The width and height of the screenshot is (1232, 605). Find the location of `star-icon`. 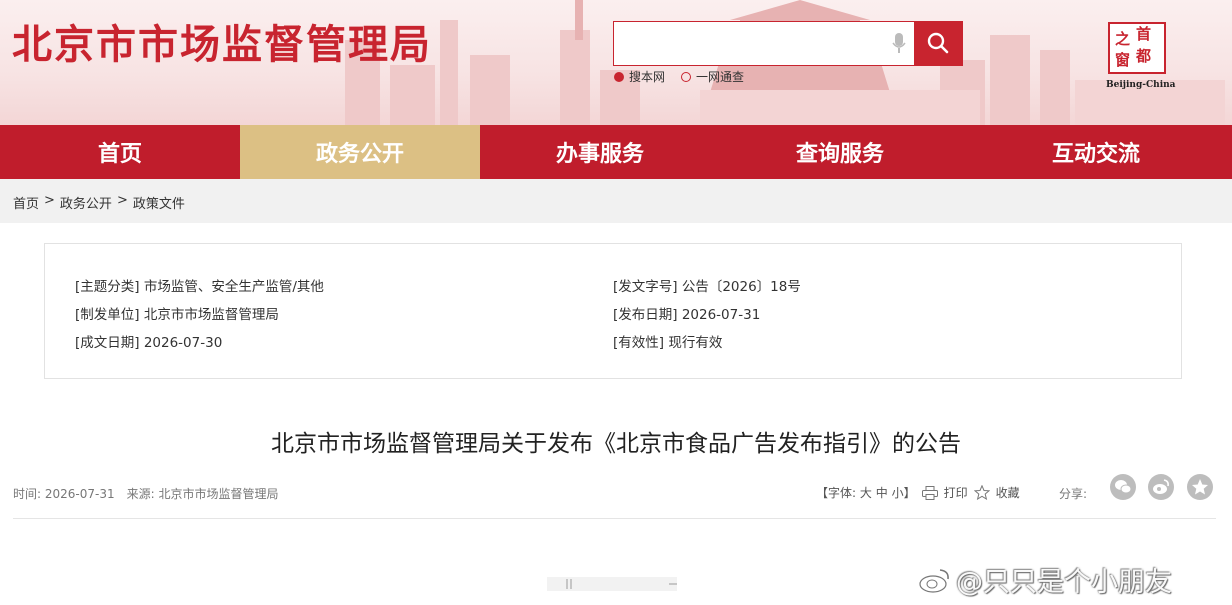

star-icon is located at coordinates (981, 492).